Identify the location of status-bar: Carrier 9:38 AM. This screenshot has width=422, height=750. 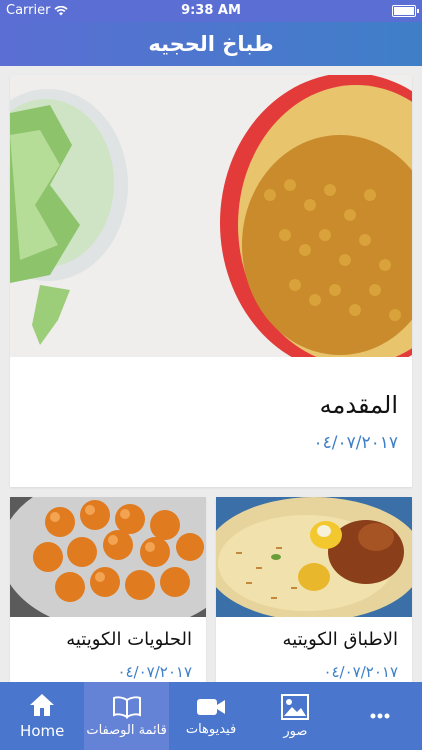
(211, 11).